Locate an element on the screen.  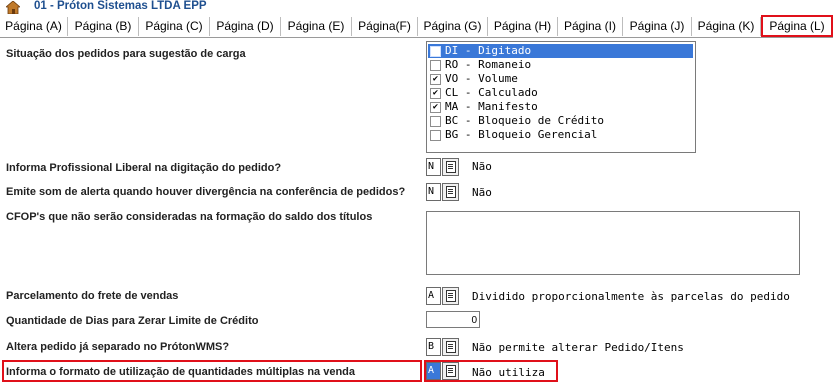
altera-pedido-desc: Não permite alterar Pedido/Itens is located at coordinates (578, 347).